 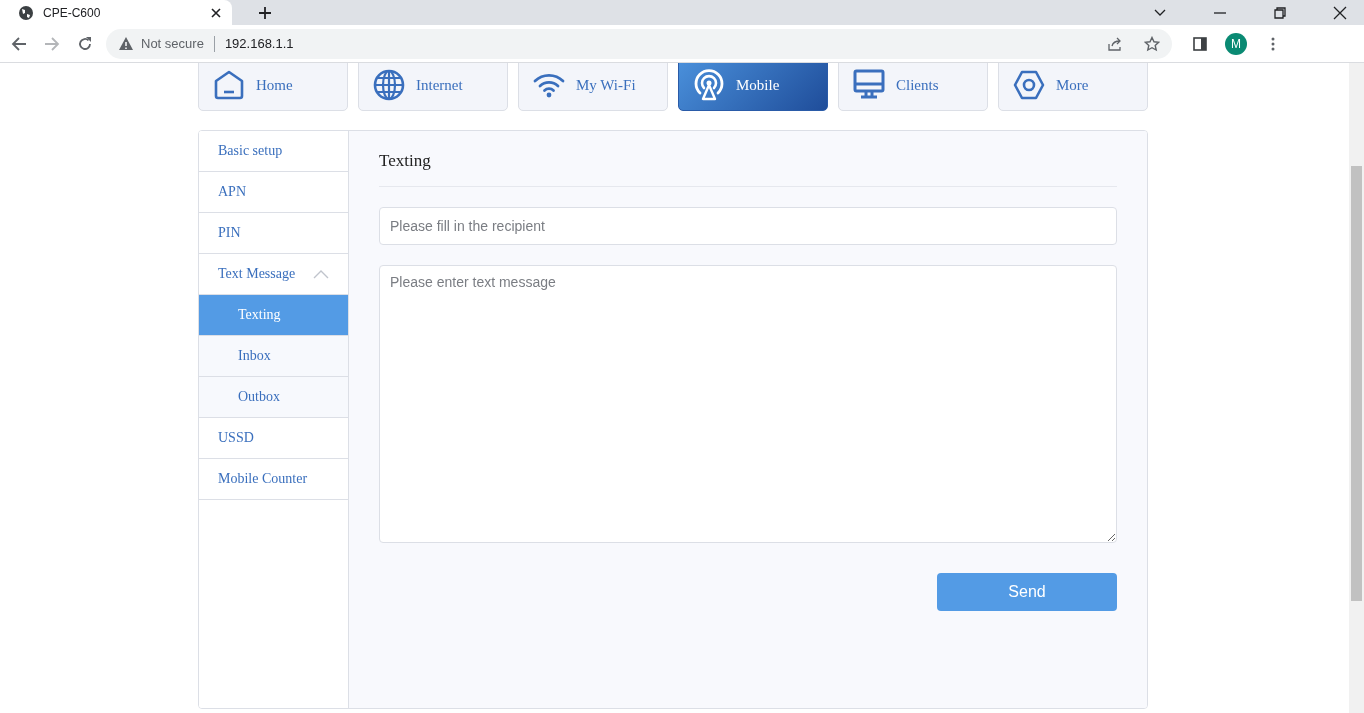 What do you see at coordinates (1115, 43) in the screenshot?
I see `share-icon` at bounding box center [1115, 43].